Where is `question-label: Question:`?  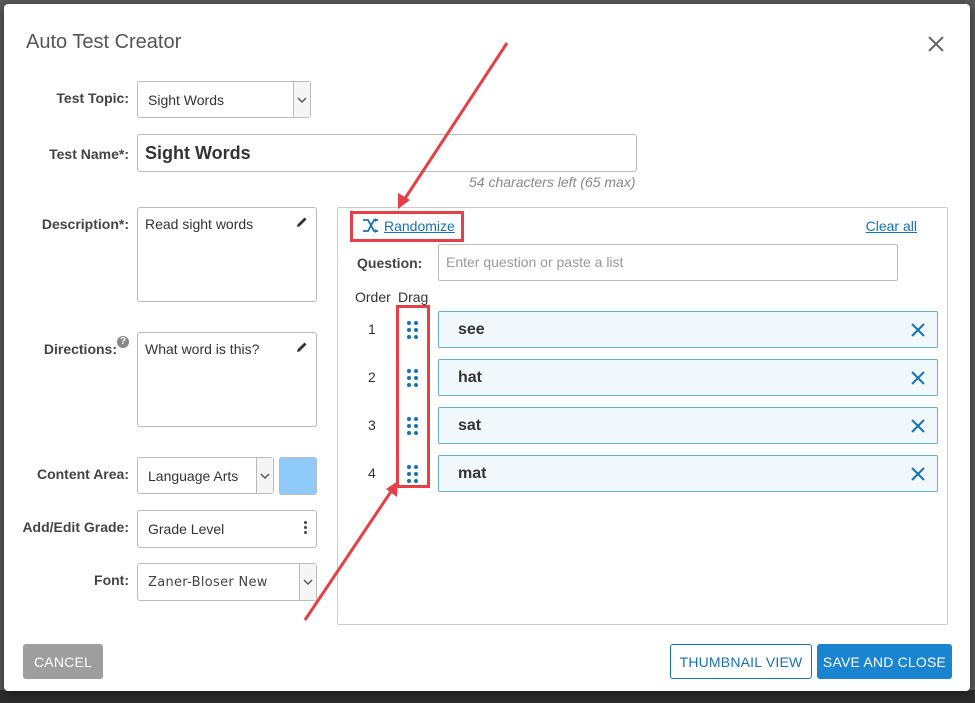 question-label: Question: is located at coordinates (390, 263).